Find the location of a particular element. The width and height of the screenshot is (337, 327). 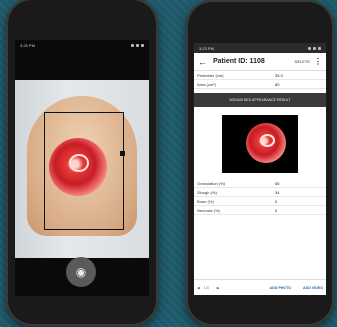

camera-icon: ◉ is located at coordinates (81, 272).